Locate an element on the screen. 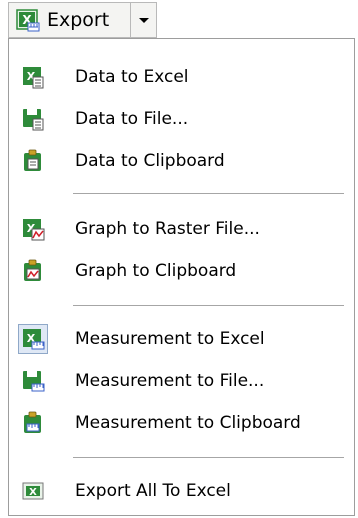 This screenshot has height=518, width=358. menu-item-label: Graph to Clipboard is located at coordinates (156, 271).